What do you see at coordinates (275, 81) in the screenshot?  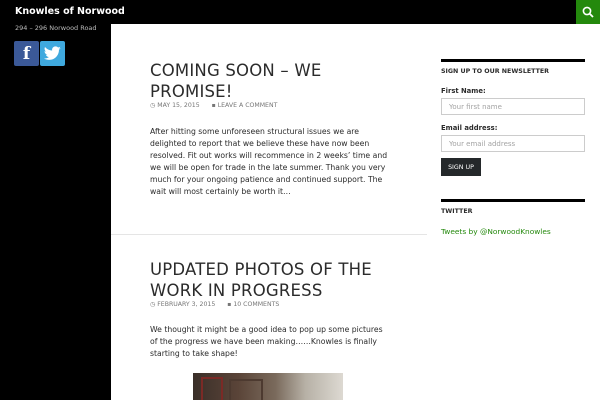 I see `post-title: COMING SOON – WE PROMISE!` at bounding box center [275, 81].